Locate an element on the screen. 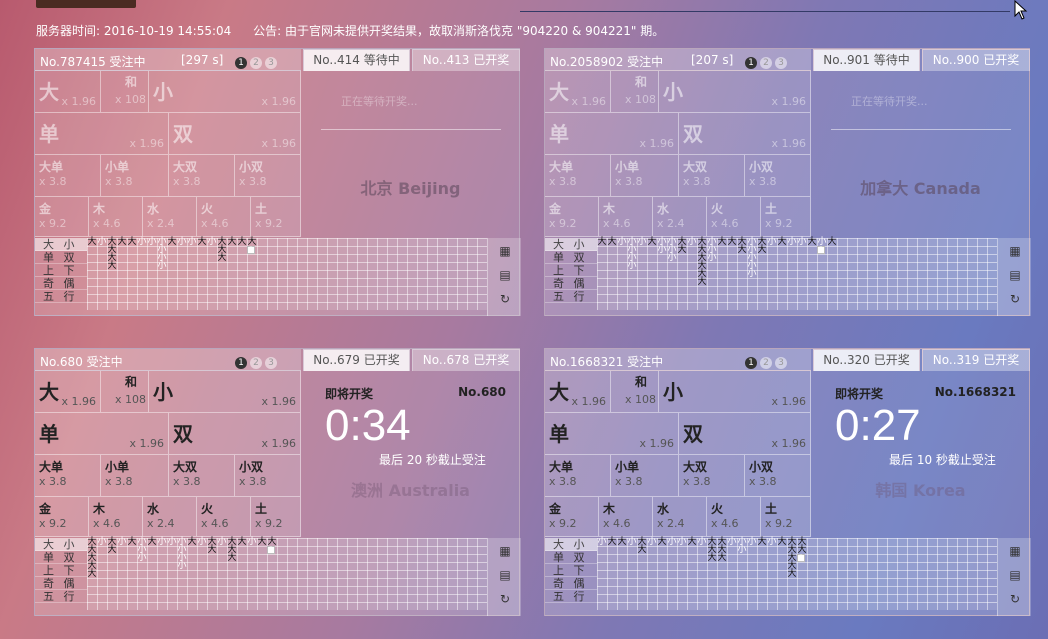 This screenshot has height=639, width=1048. tab-current-draw: No..679 已开奖 is located at coordinates (356, 360).